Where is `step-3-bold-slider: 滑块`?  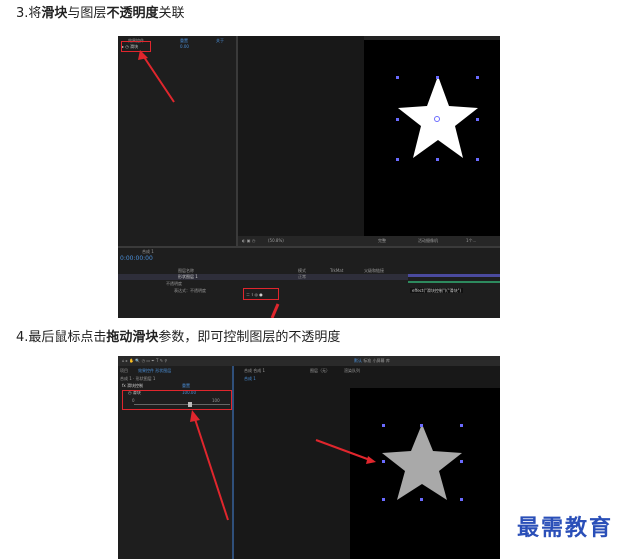
step-3-bold-slider: 滑块 is located at coordinates (54, 13).